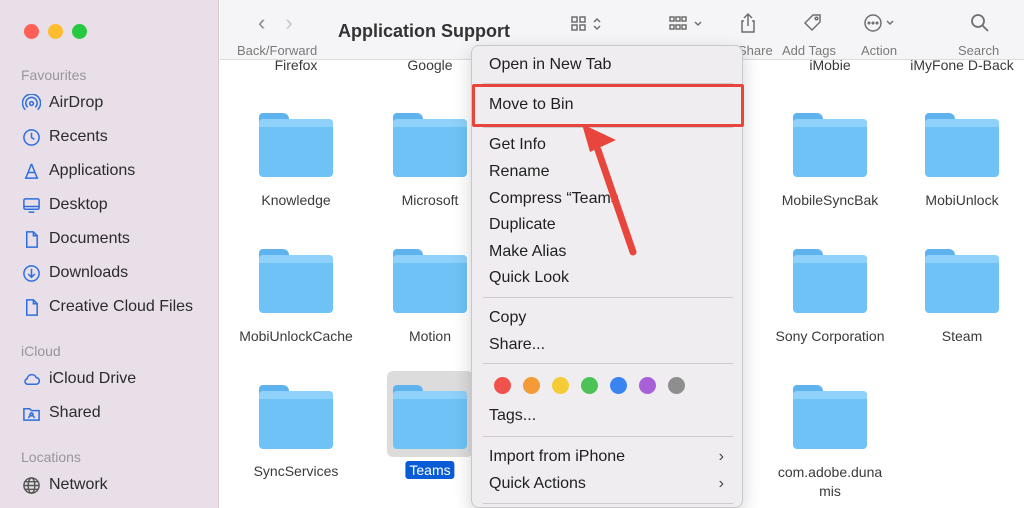  Describe the element at coordinates (31, 413) in the screenshot. I see `shared-folder-icon` at that location.